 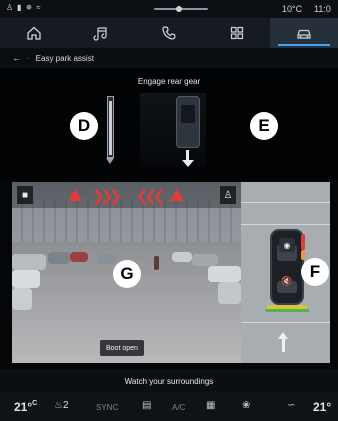 I want to click on seat-heating-icon: ♨, so click(x=58, y=405).